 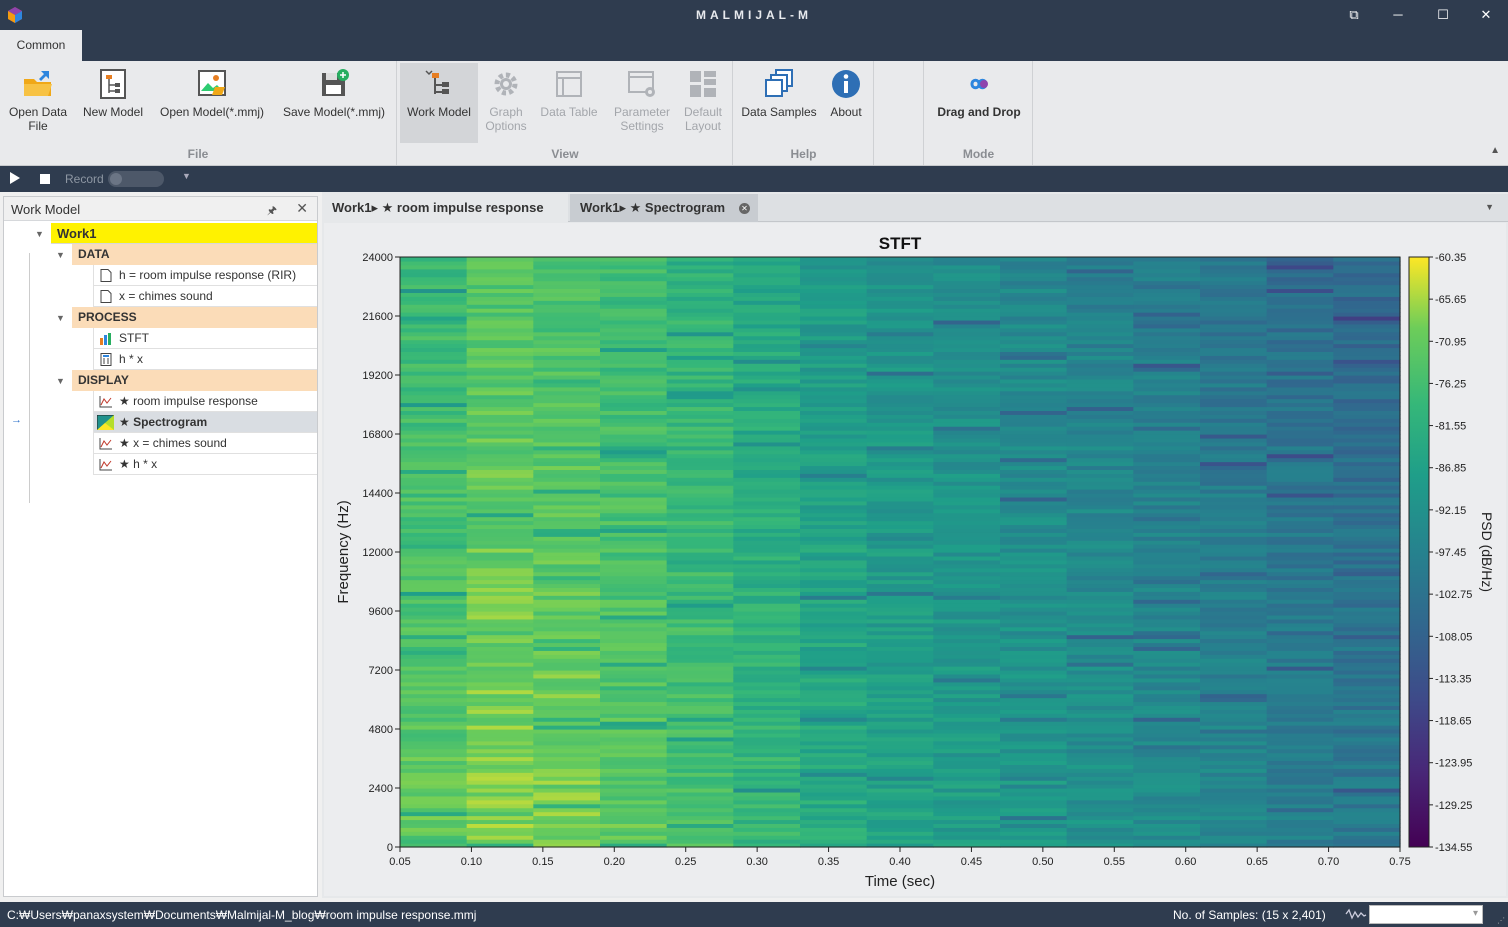 What do you see at coordinates (381, 612) in the screenshot?
I see `y-tick-label: 9600` at bounding box center [381, 612].